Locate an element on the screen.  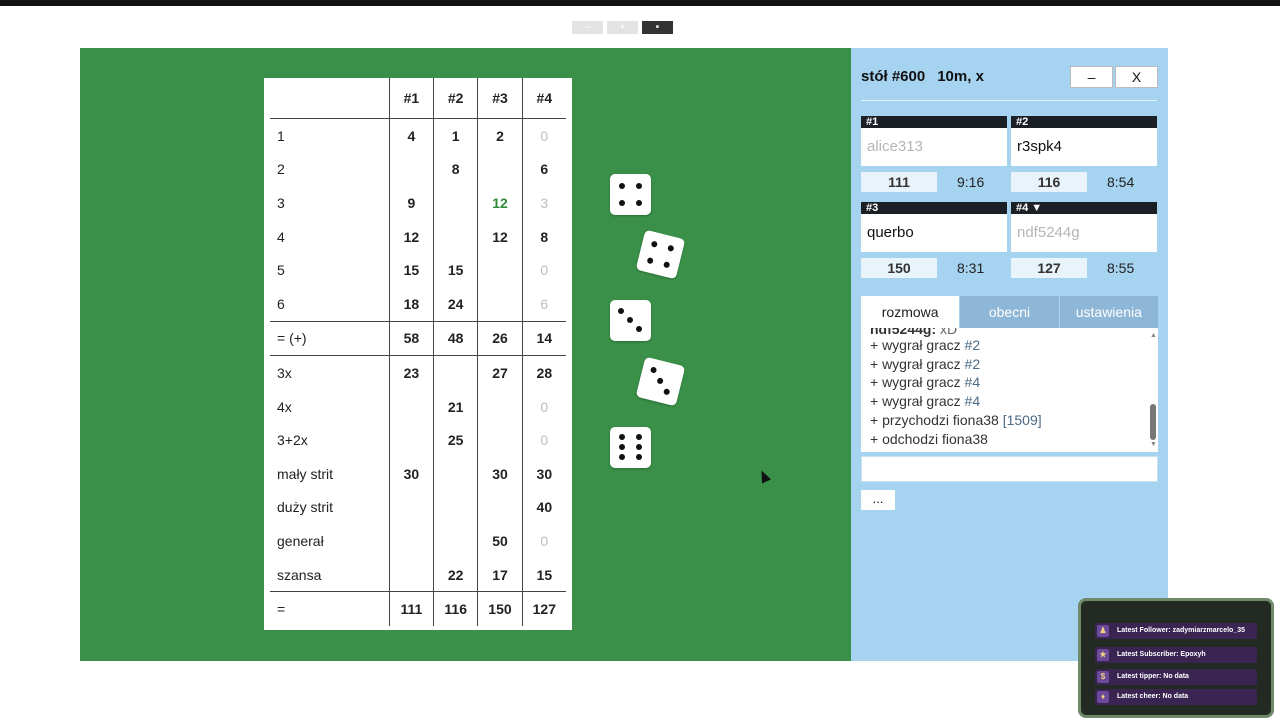
score-cell: 3 is located at coordinates (543, 203).